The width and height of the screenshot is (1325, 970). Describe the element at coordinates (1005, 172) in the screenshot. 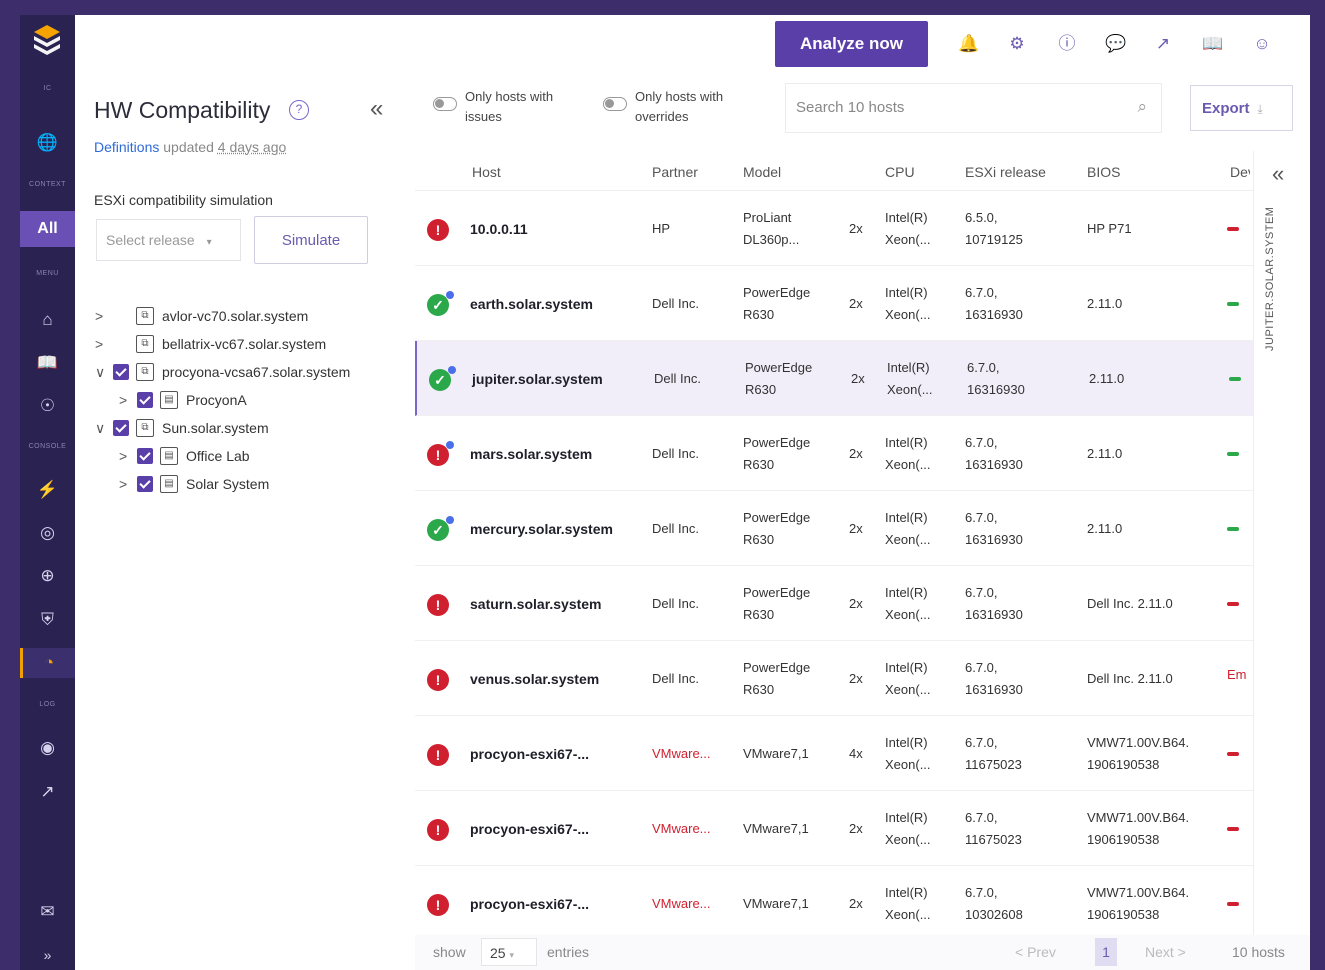

I see `column-header-esxi-release: ESXi release` at that location.